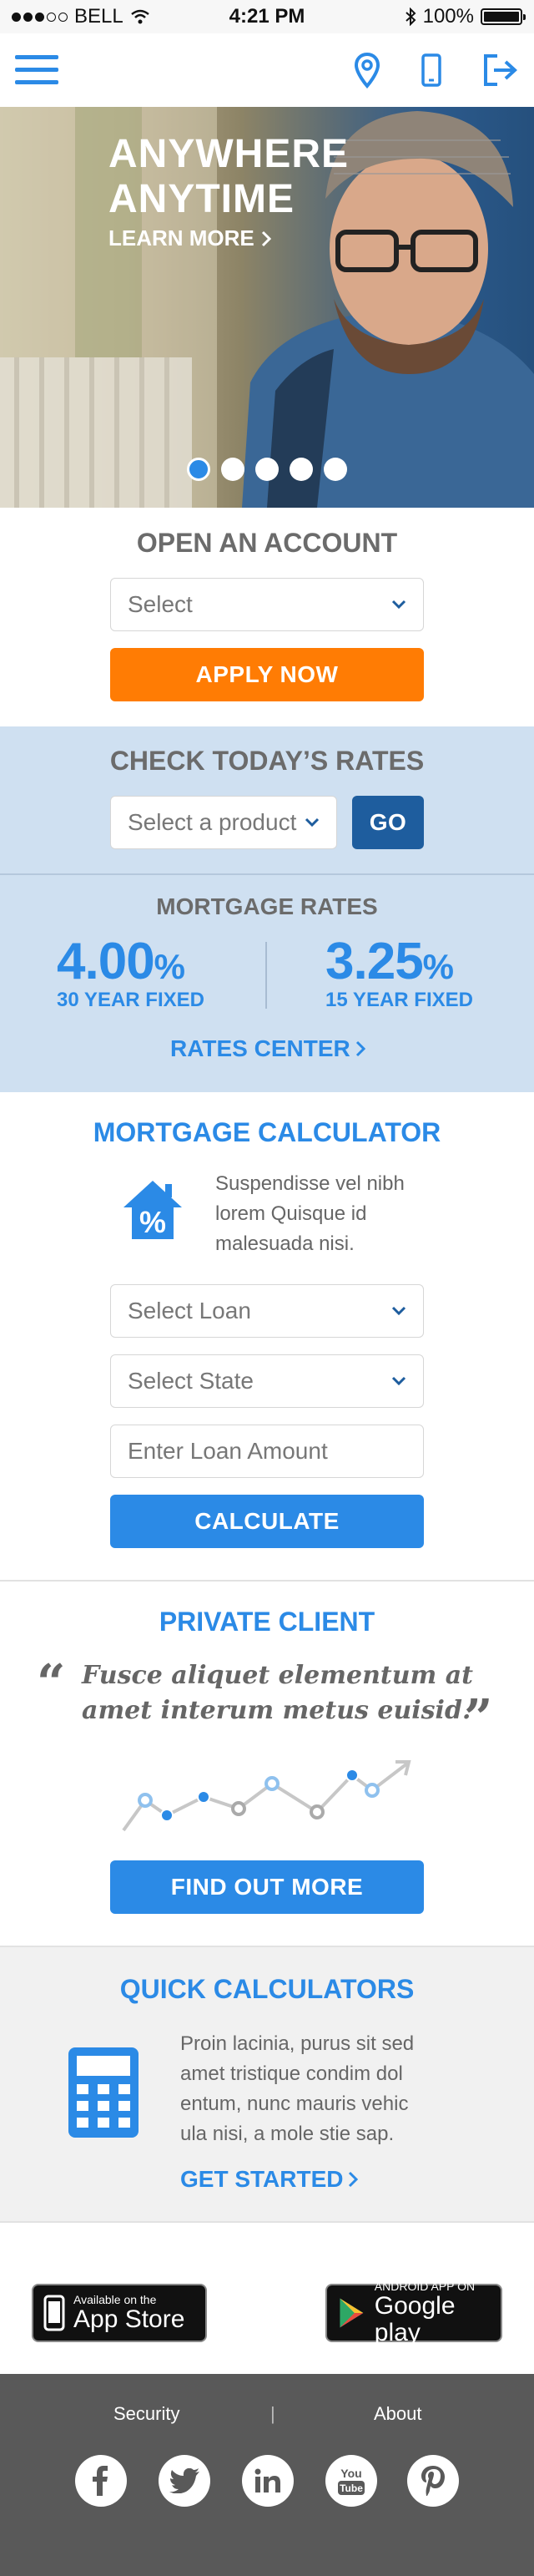 The height and width of the screenshot is (2576, 534). I want to click on get-started-link: GET STARTED, so click(269, 2179).